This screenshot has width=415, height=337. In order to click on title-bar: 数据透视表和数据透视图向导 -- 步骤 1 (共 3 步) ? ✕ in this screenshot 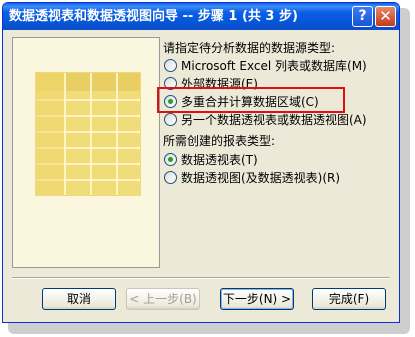, I will do `click(201, 16)`.